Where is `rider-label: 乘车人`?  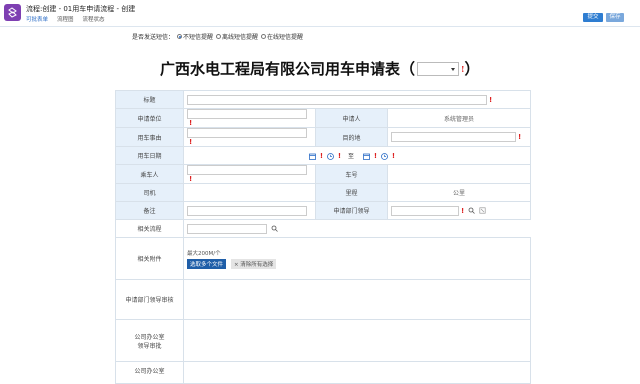
rider-label: 乘车人 is located at coordinates (149, 174).